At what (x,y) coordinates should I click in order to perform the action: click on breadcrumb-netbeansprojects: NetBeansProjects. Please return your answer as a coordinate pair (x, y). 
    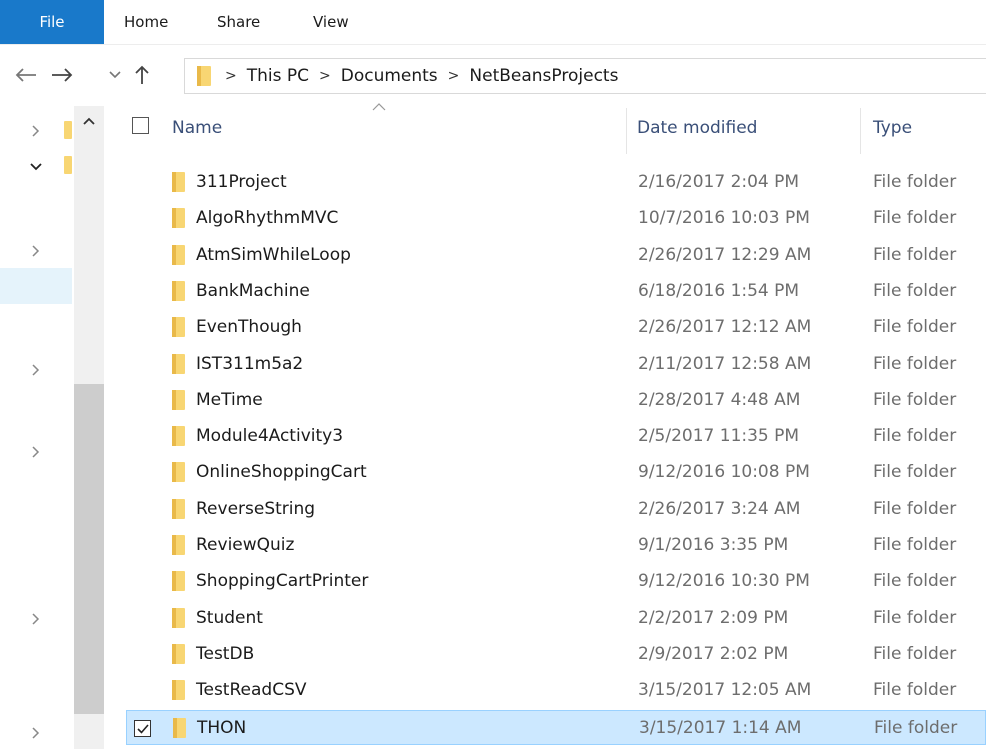
    Looking at the image, I should click on (543, 76).